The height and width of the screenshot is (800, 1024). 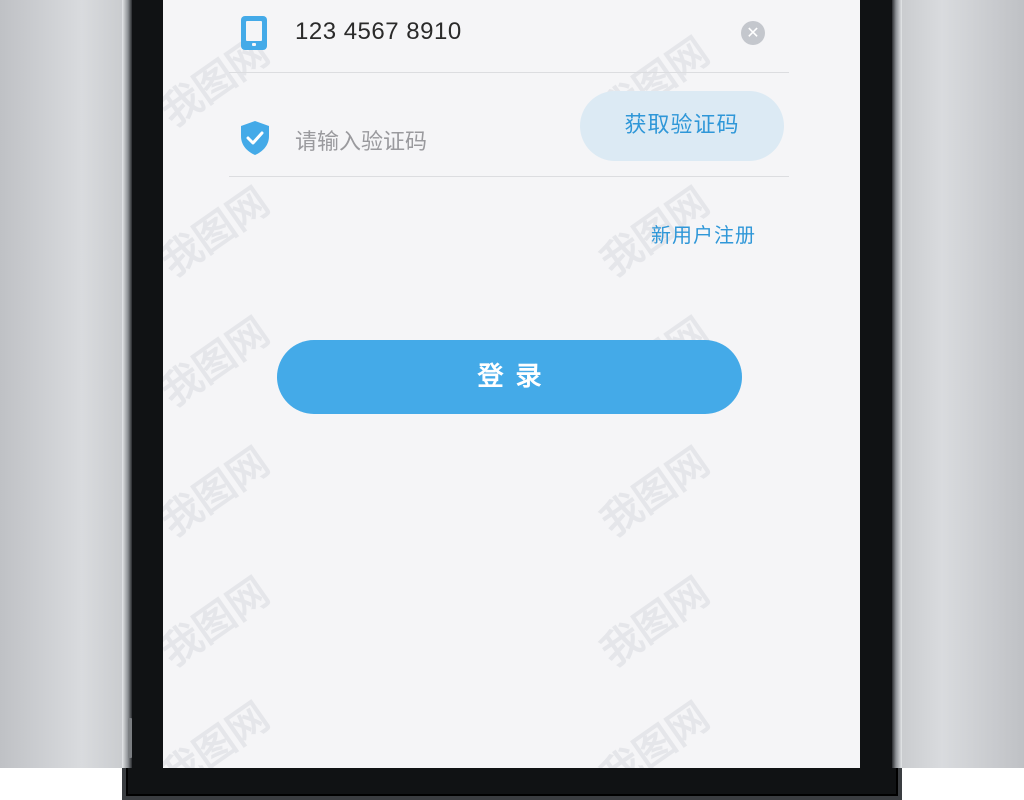 I want to click on divider, so click(x=509, y=176).